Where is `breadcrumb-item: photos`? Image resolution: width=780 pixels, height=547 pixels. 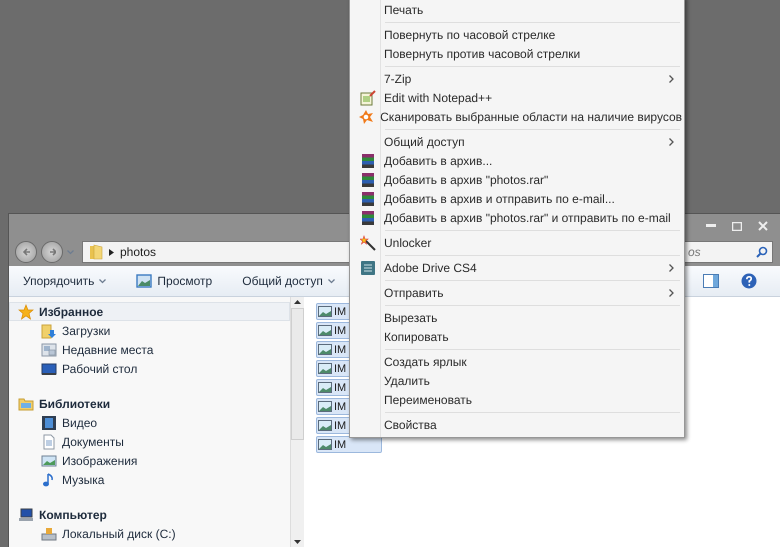
breadcrumb-item: photos is located at coordinates (138, 252).